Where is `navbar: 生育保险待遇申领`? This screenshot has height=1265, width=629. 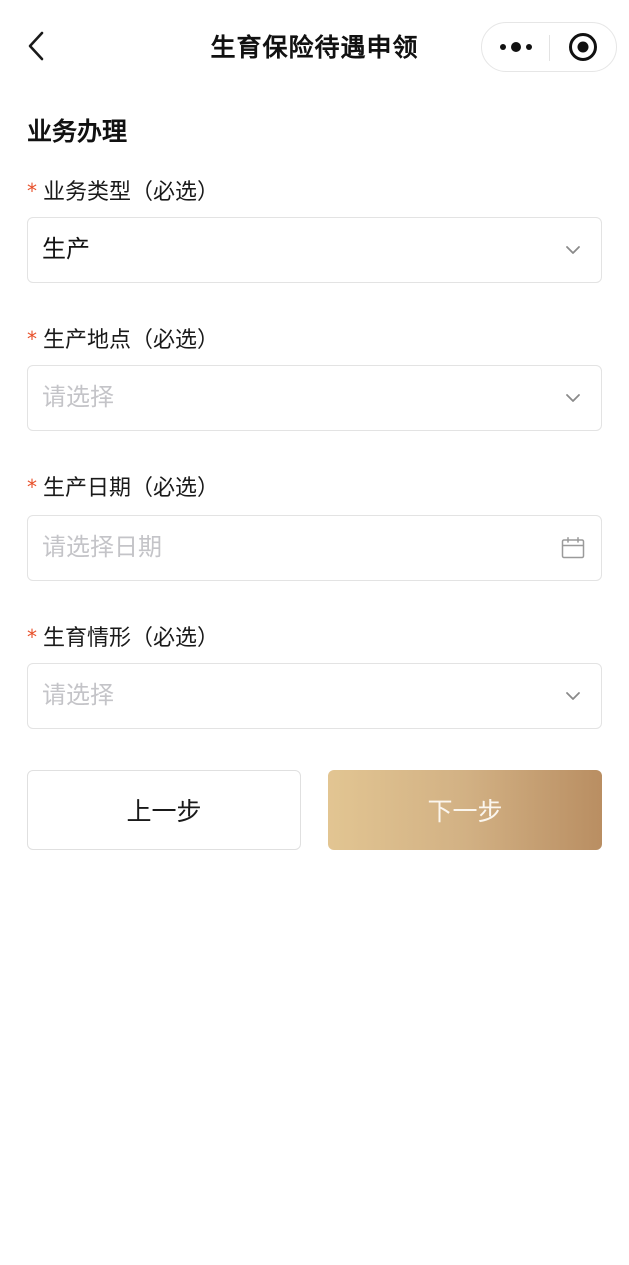 navbar: 生育保险待遇申领 is located at coordinates (314, 47).